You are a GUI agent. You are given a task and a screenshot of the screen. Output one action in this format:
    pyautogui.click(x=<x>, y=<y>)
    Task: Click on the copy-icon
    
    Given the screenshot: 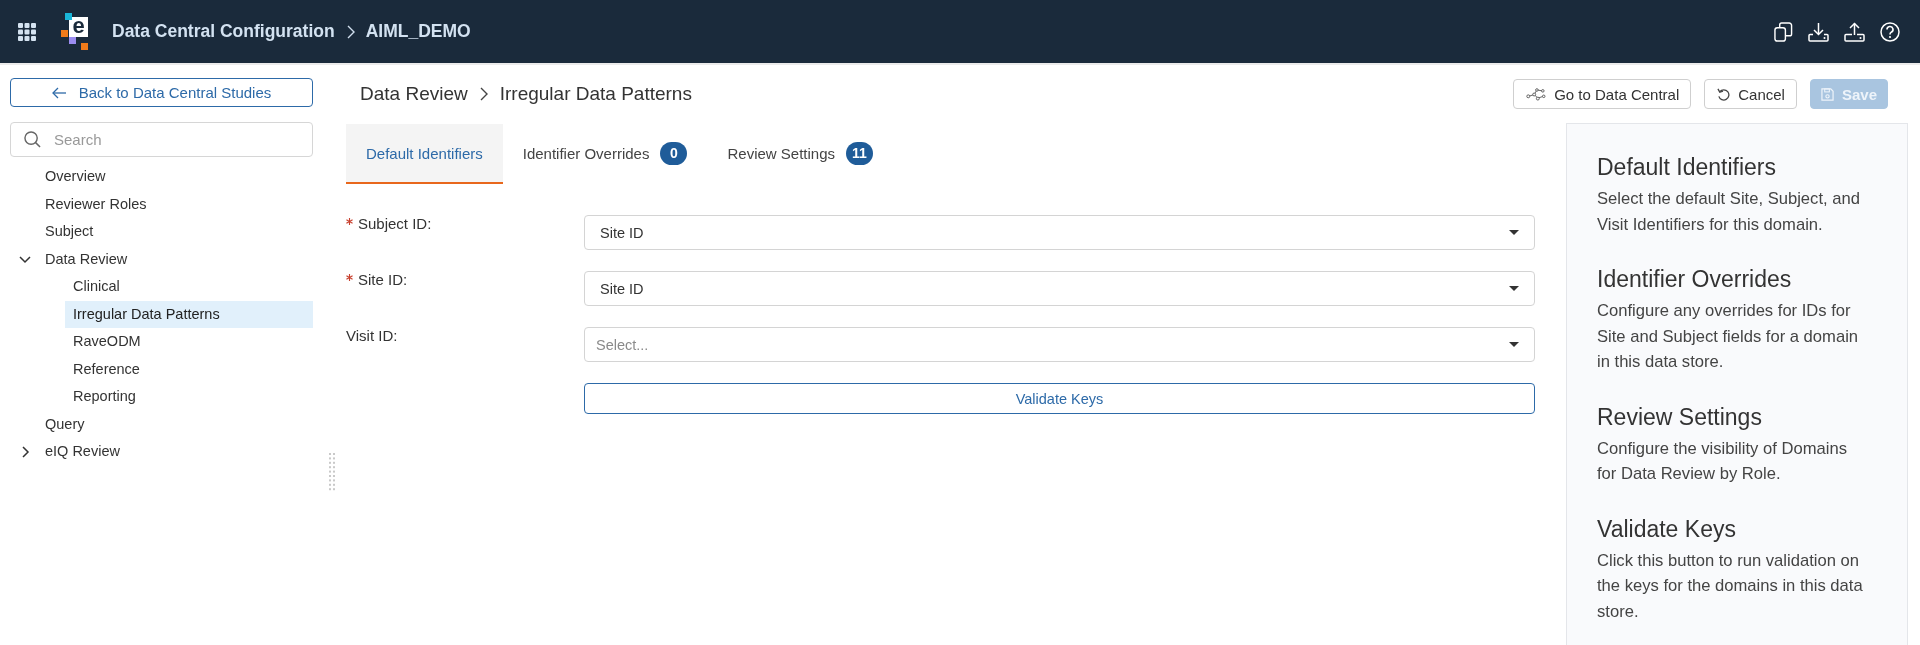 What is the action you would take?
    pyautogui.click(x=1783, y=31)
    